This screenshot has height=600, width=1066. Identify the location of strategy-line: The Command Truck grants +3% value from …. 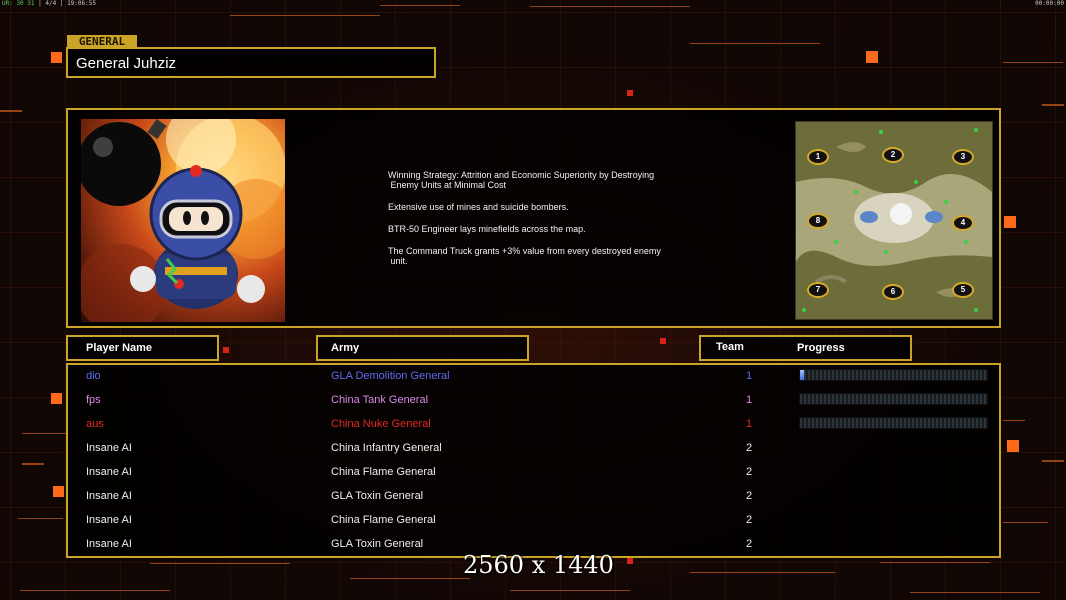
(524, 256).